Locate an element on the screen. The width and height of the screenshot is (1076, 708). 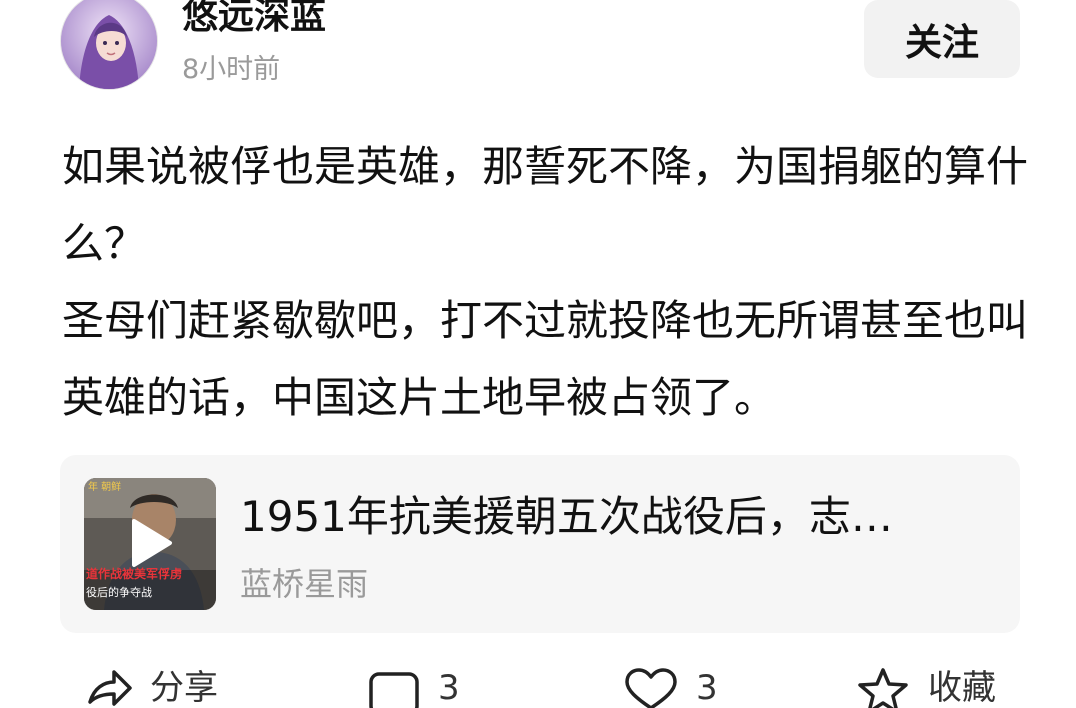
avatar is located at coordinates (109, 45).